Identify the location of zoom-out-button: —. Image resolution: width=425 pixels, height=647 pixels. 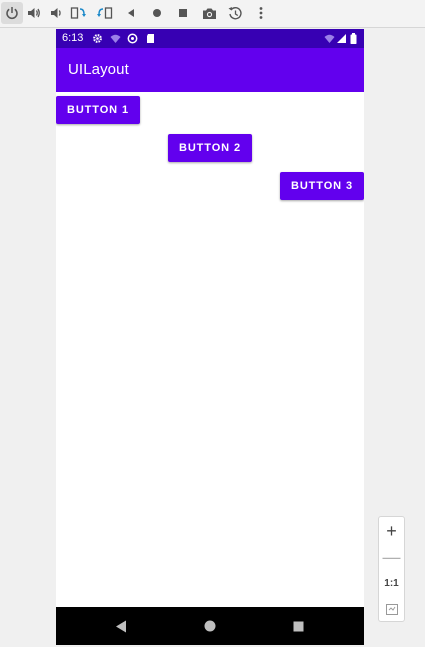
(391, 557).